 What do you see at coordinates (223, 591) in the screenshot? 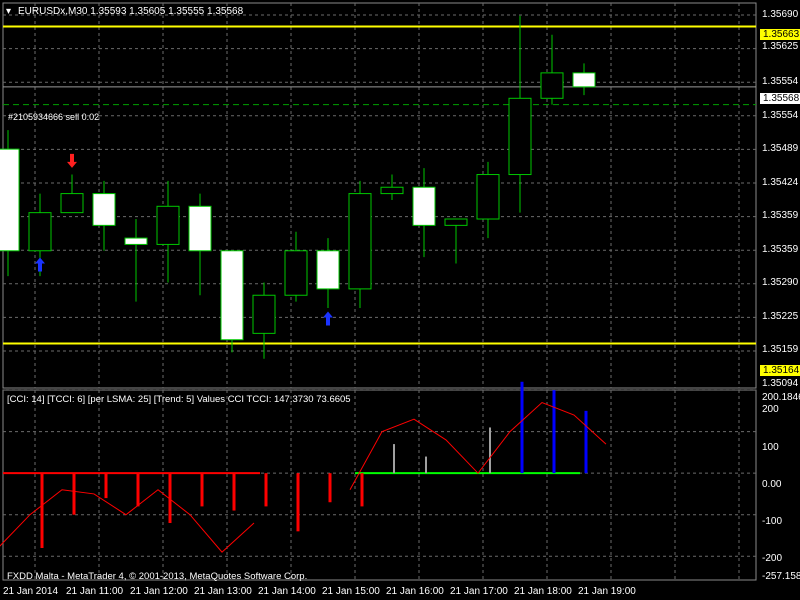
I see `time-tick: 21 Jan 13:00` at bounding box center [223, 591].